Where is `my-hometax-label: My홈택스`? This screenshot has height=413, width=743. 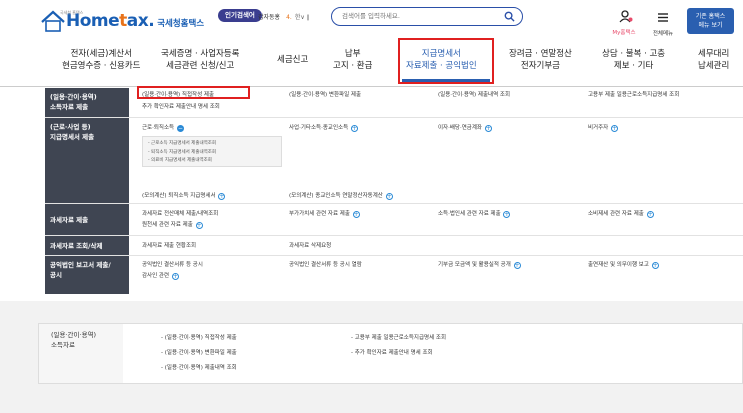 my-hometax-label: My홈택스 is located at coordinates (624, 33).